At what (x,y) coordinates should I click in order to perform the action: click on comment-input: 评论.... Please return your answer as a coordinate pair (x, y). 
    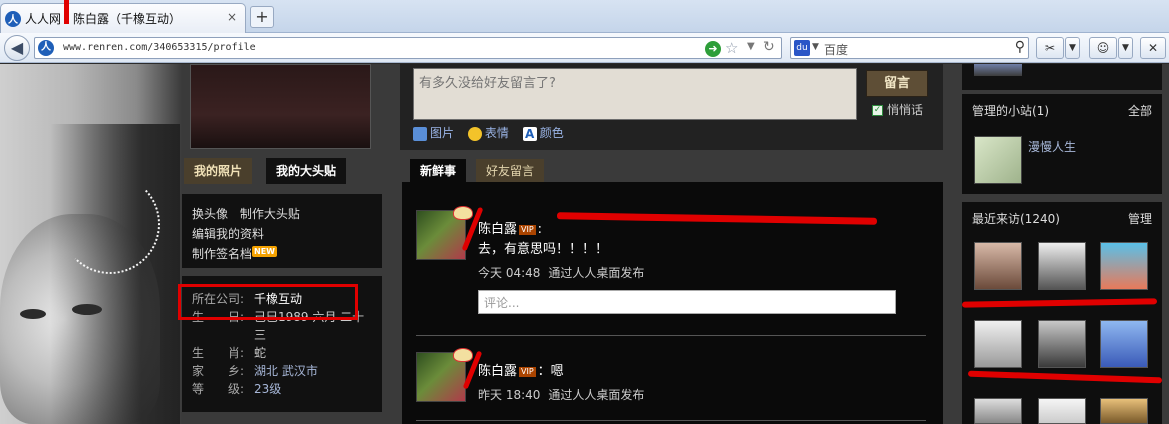
    Looking at the image, I should click on (687, 302).